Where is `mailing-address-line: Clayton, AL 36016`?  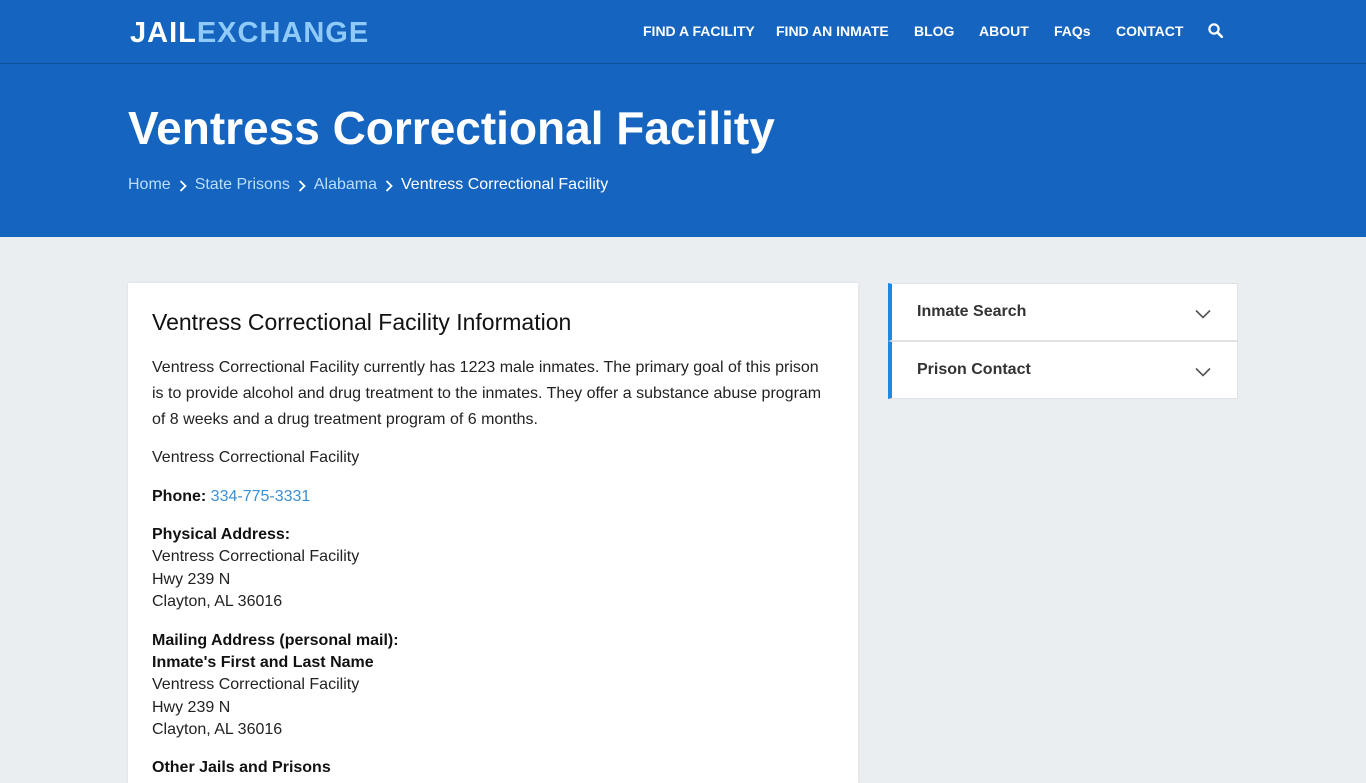
mailing-address-line: Clayton, AL 36016 is located at coordinates (217, 729).